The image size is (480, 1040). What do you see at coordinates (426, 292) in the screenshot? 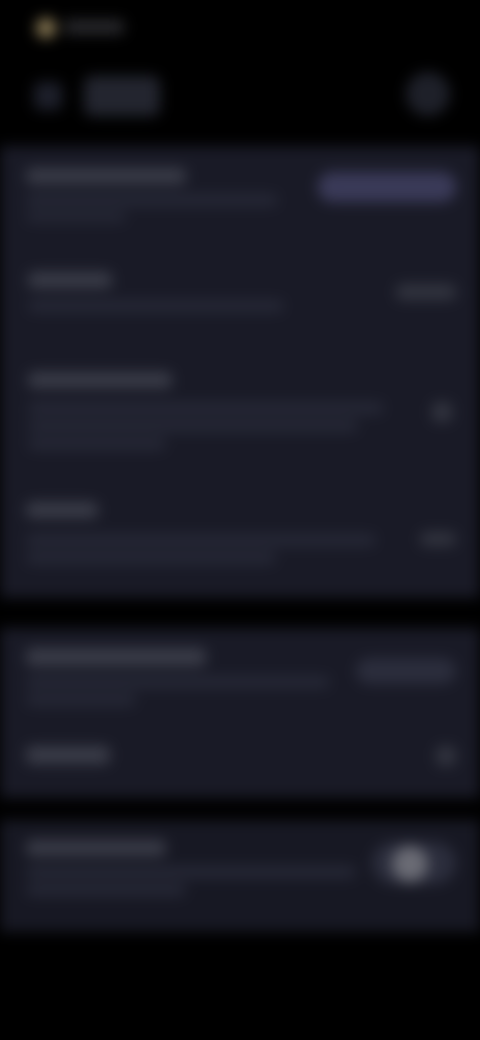
I see `row-2-value` at bounding box center [426, 292].